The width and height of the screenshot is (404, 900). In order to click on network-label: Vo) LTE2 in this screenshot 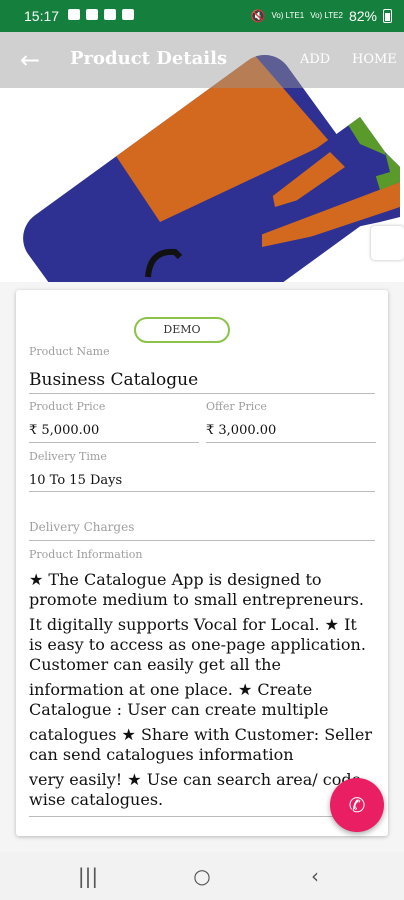, I will do `click(326, 15)`.